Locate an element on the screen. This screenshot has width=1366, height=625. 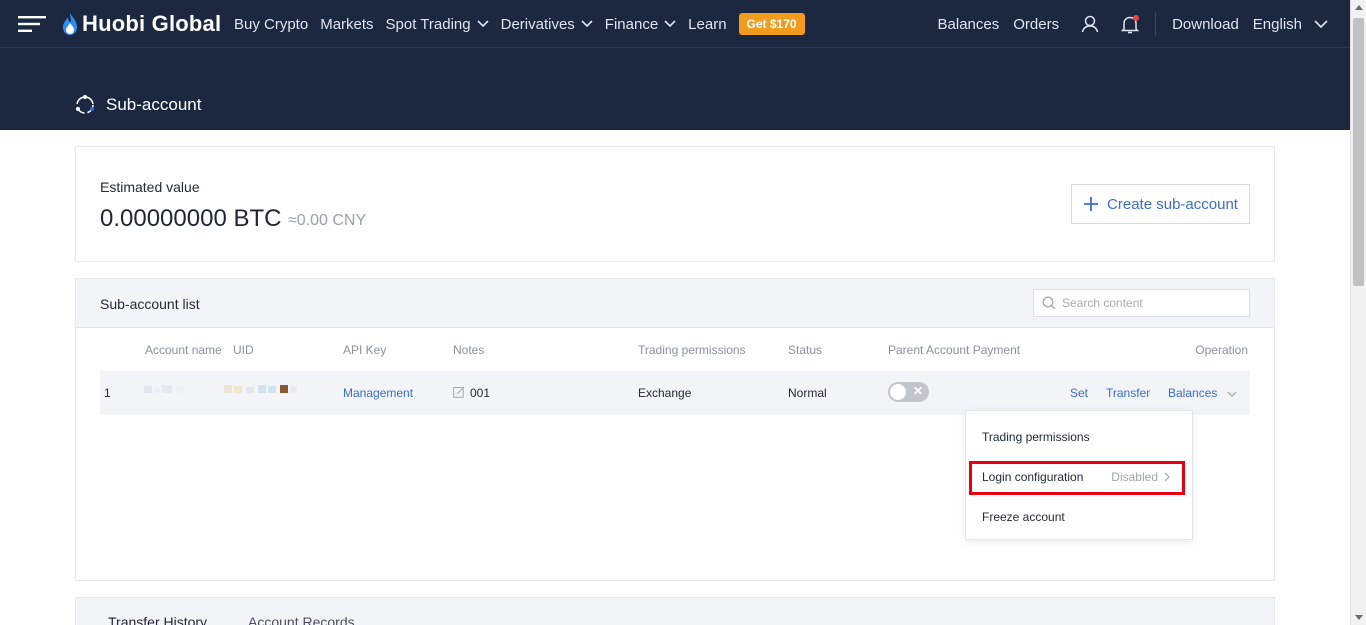
user-icon is located at coordinates (1090, 24).